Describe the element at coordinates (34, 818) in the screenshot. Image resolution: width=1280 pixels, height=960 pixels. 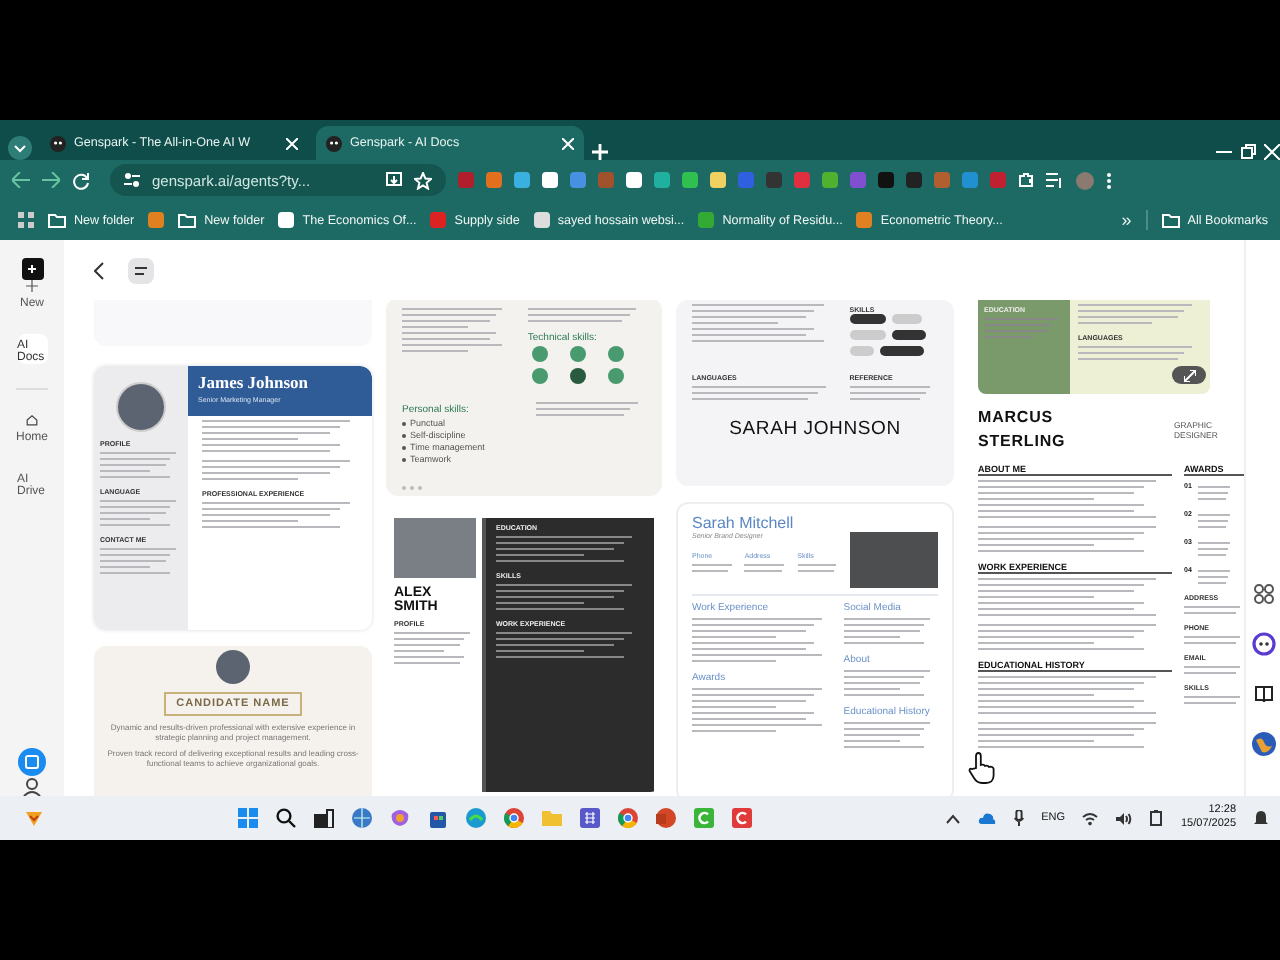
I see `weather-icon` at that location.